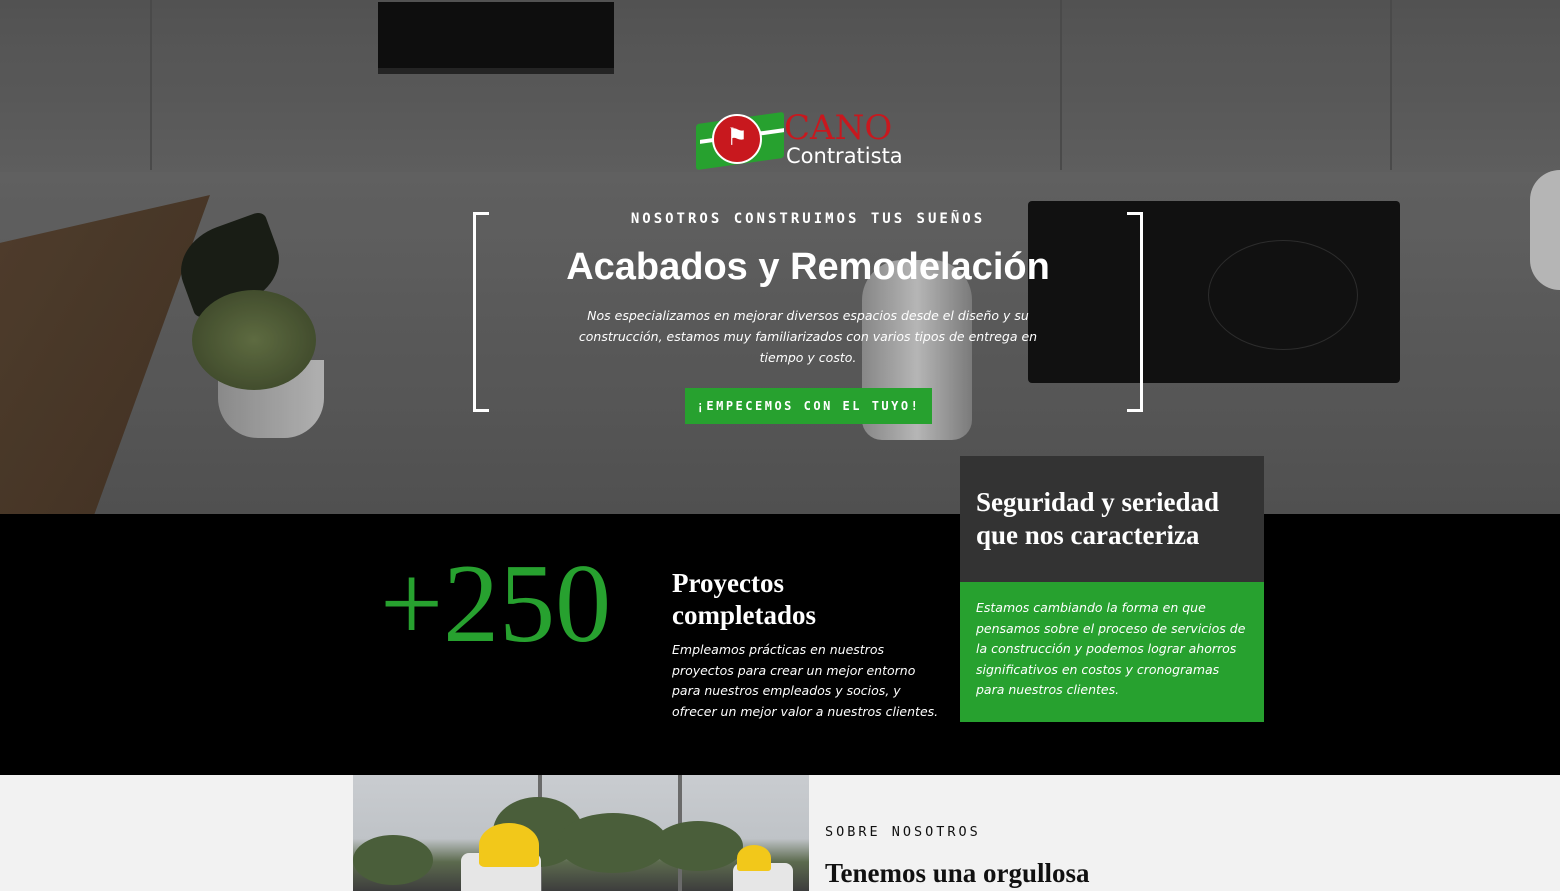  I want to click on hero-bracket-left, so click(481, 312).